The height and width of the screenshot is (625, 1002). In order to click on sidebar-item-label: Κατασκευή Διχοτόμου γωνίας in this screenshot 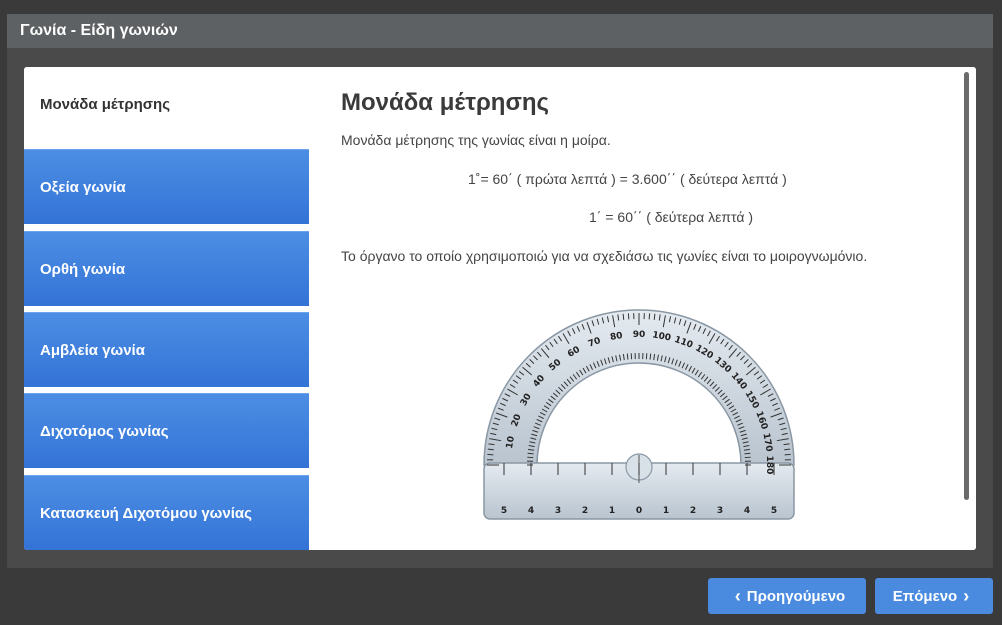, I will do `click(146, 513)`.